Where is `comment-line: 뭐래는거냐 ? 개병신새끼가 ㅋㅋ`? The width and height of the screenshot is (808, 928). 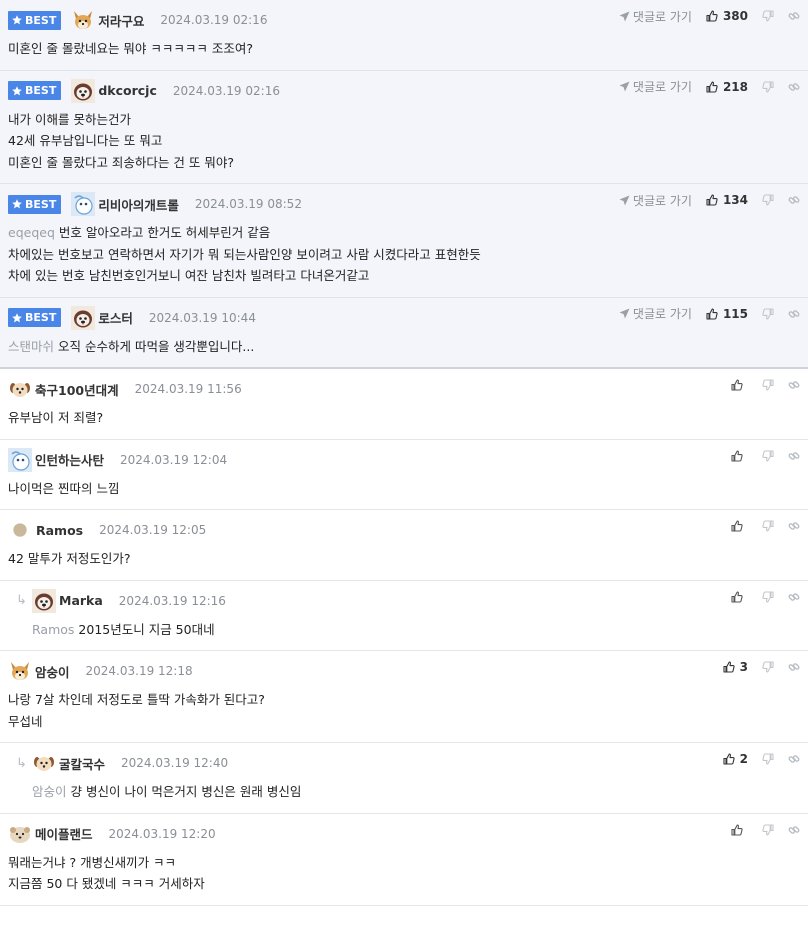
comment-line: 뭐래는거냐 ? 개병신새끼가 ㅋㅋ is located at coordinates (404, 863).